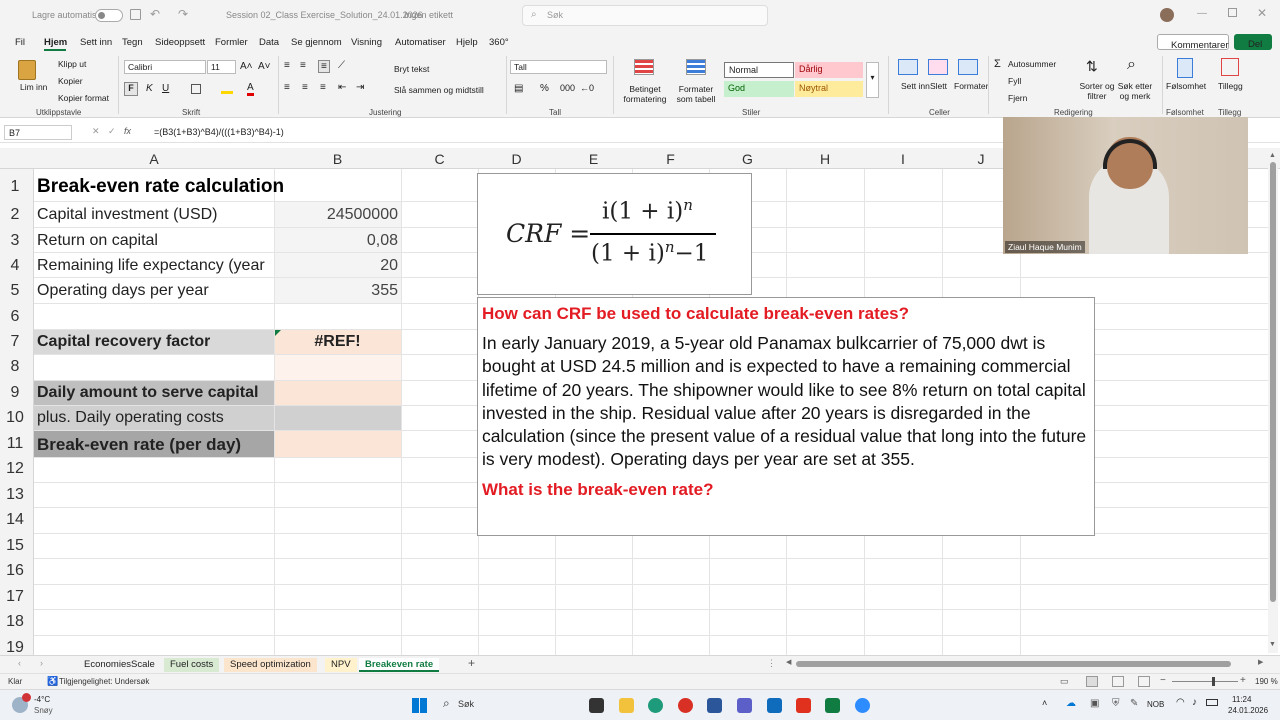 This screenshot has height=720, width=1280. Describe the element at coordinates (685, 705) in the screenshot. I see `chrome-icon` at that location.